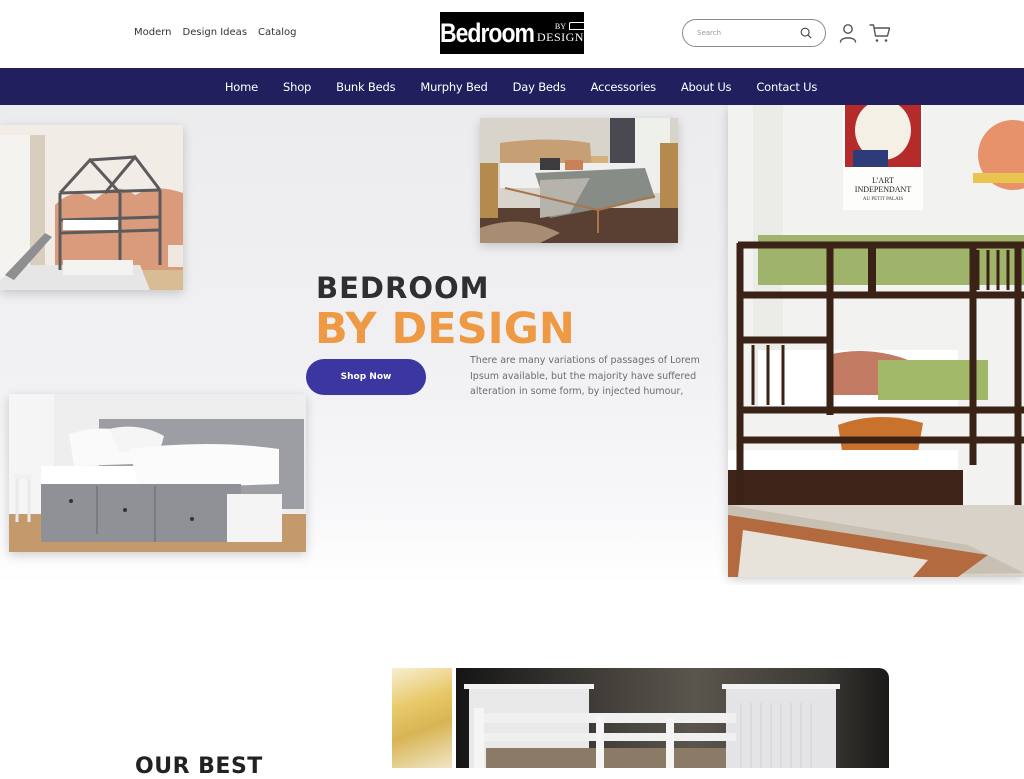 This screenshot has height=779, width=1024. What do you see at coordinates (883, 199) in the screenshot?
I see `poster-text-3: AU PETIT PALAIS` at bounding box center [883, 199].